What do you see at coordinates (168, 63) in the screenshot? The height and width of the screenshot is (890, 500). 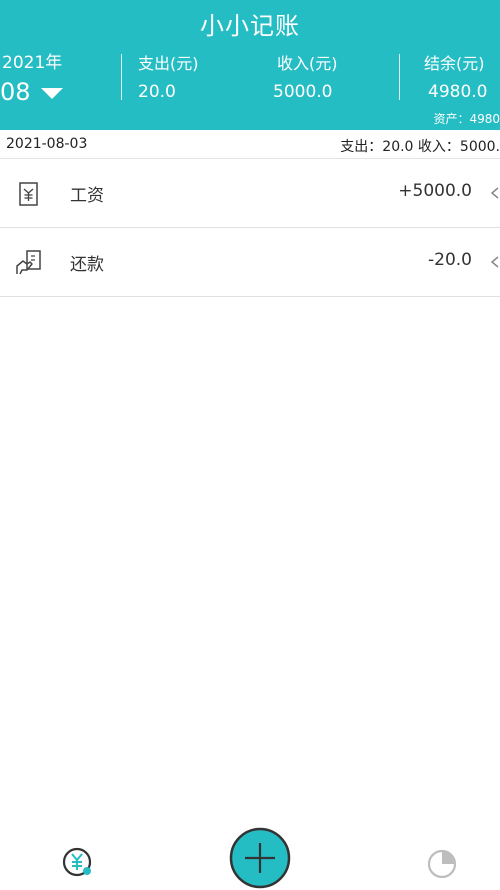 I see `expense-label: 支出(元)` at bounding box center [168, 63].